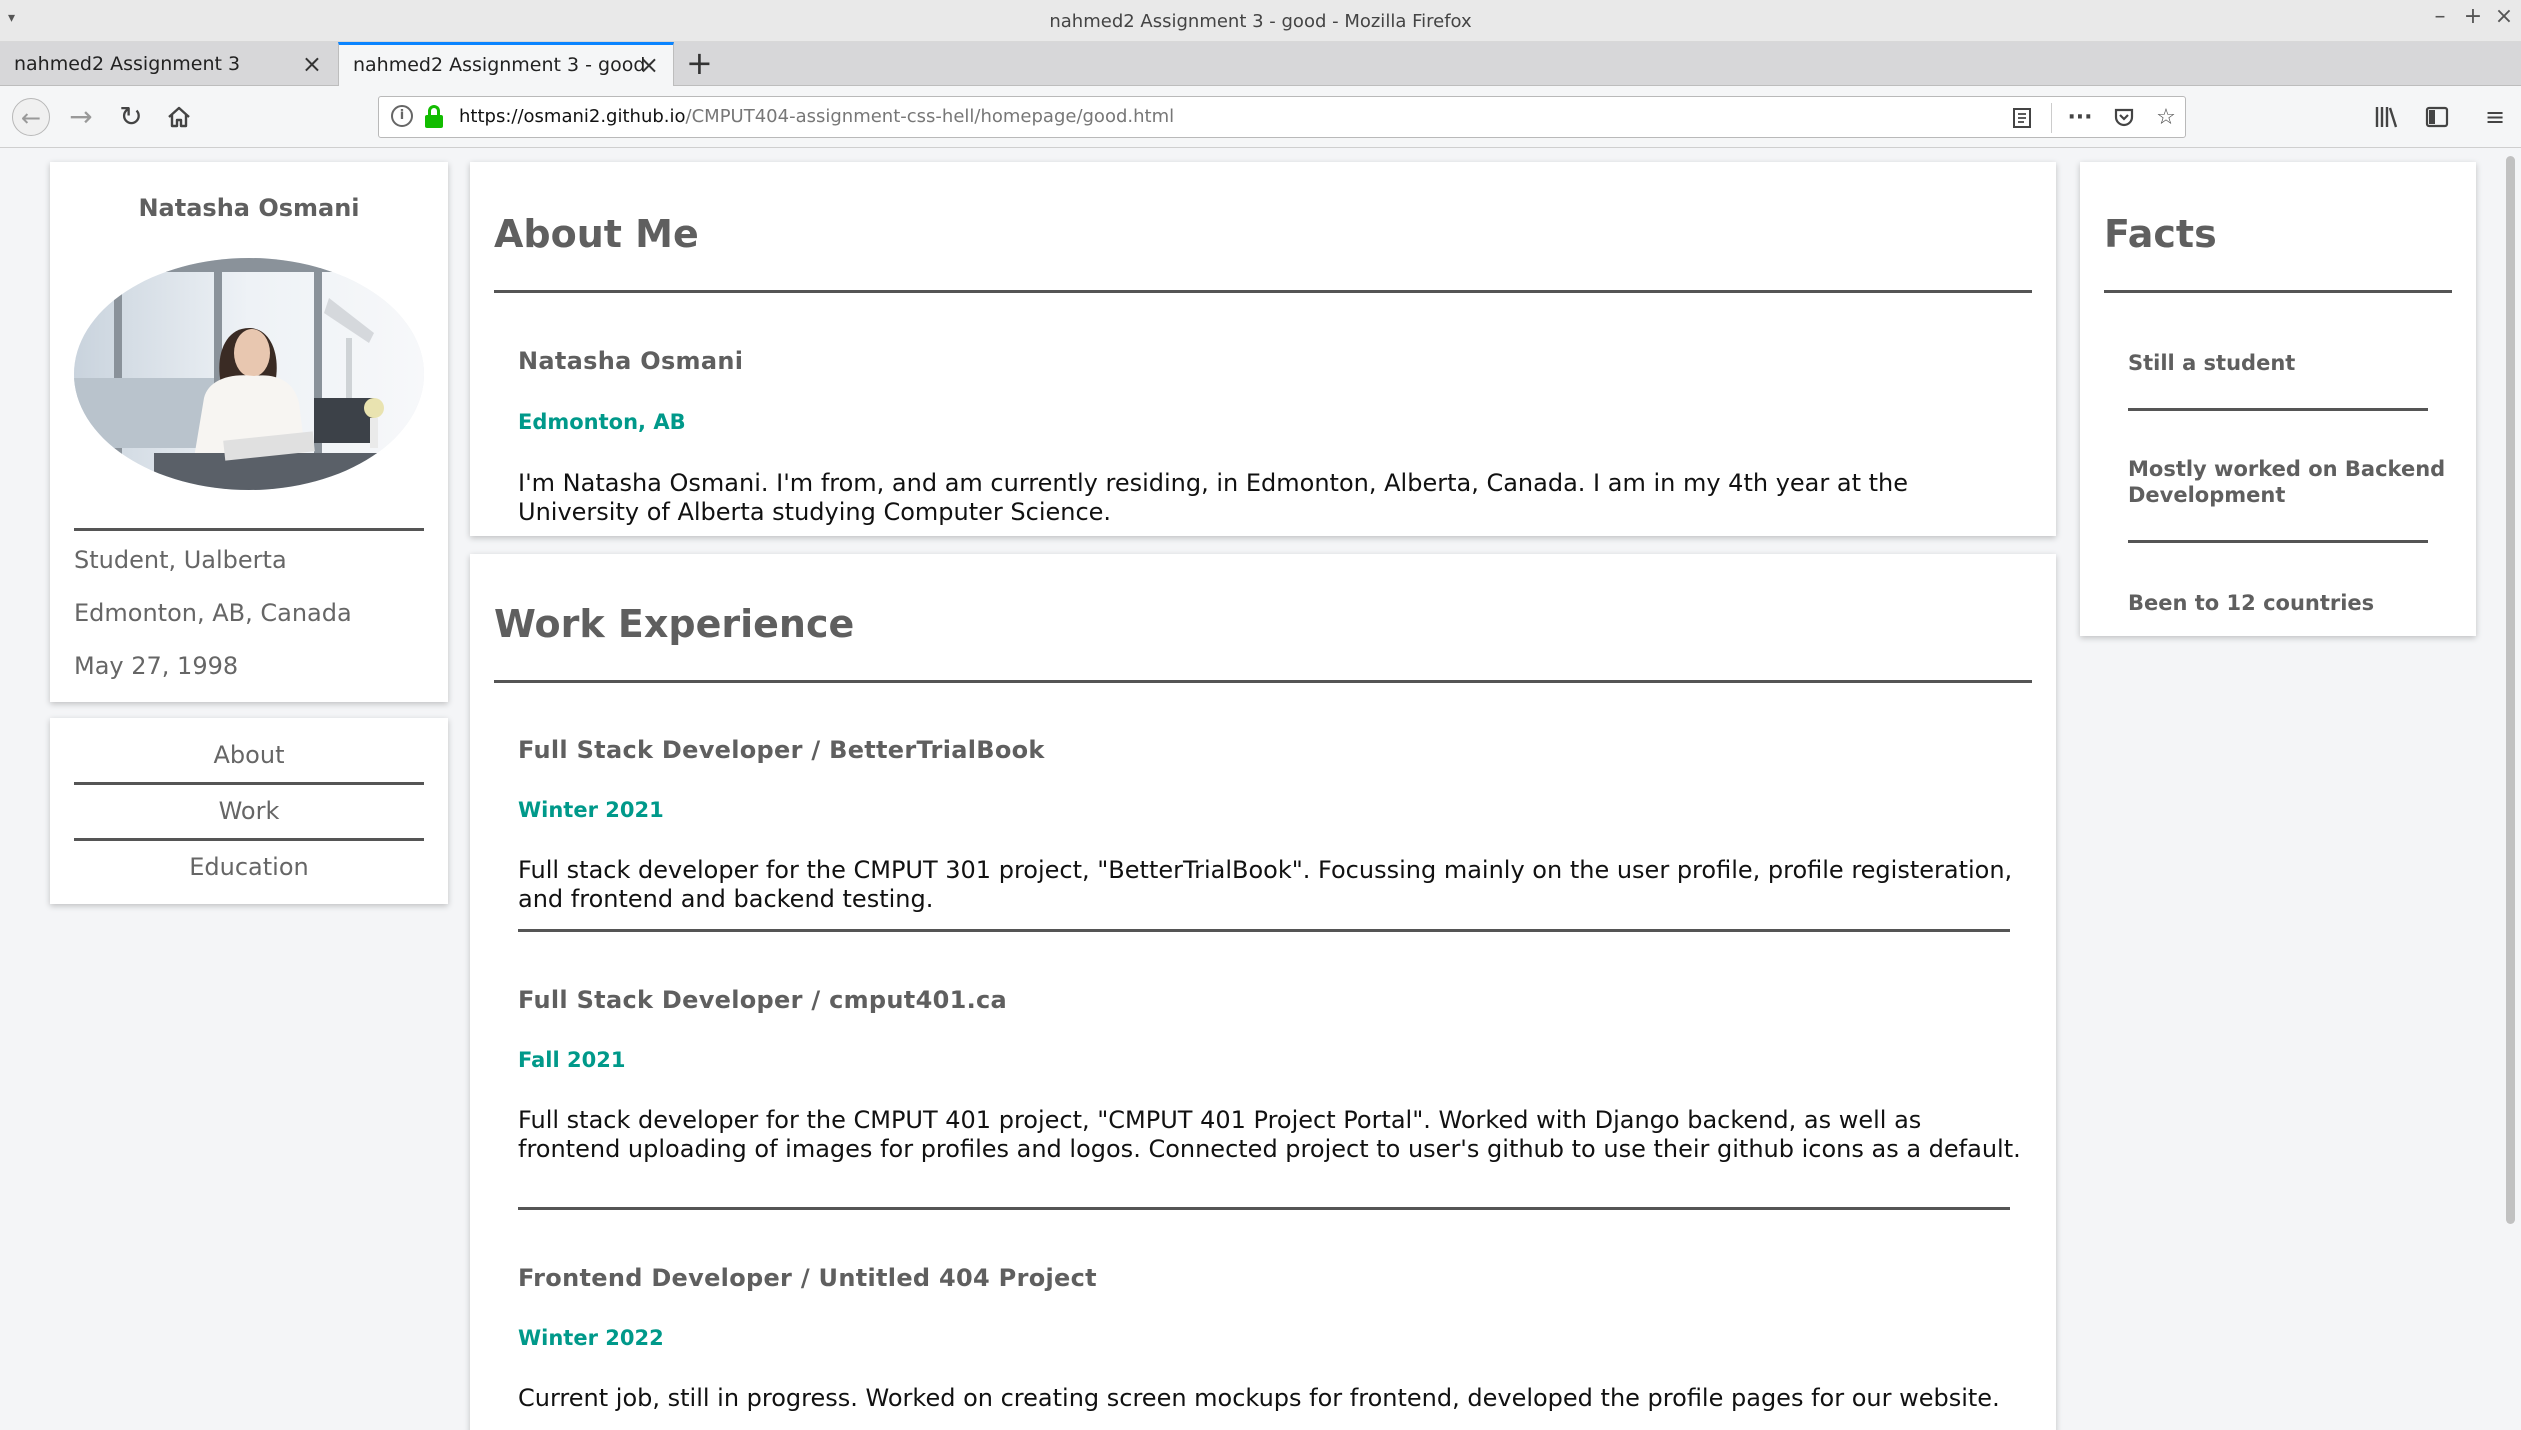 This screenshot has width=2521, height=1430. I want to click on job-date: Winter 2021, so click(591, 810).